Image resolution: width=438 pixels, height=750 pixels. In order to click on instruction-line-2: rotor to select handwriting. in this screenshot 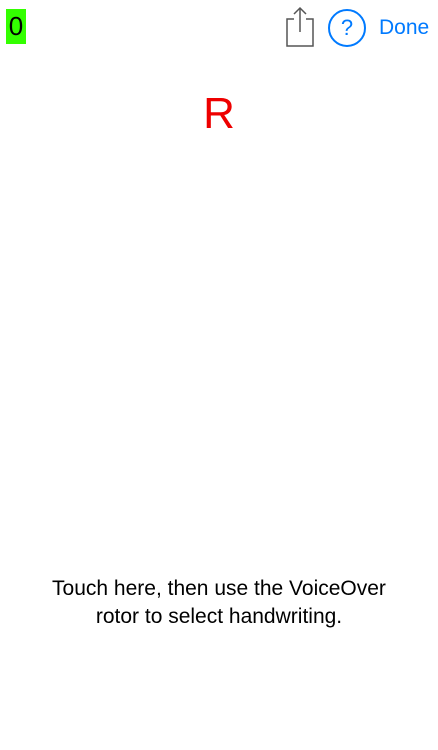, I will do `click(219, 616)`.